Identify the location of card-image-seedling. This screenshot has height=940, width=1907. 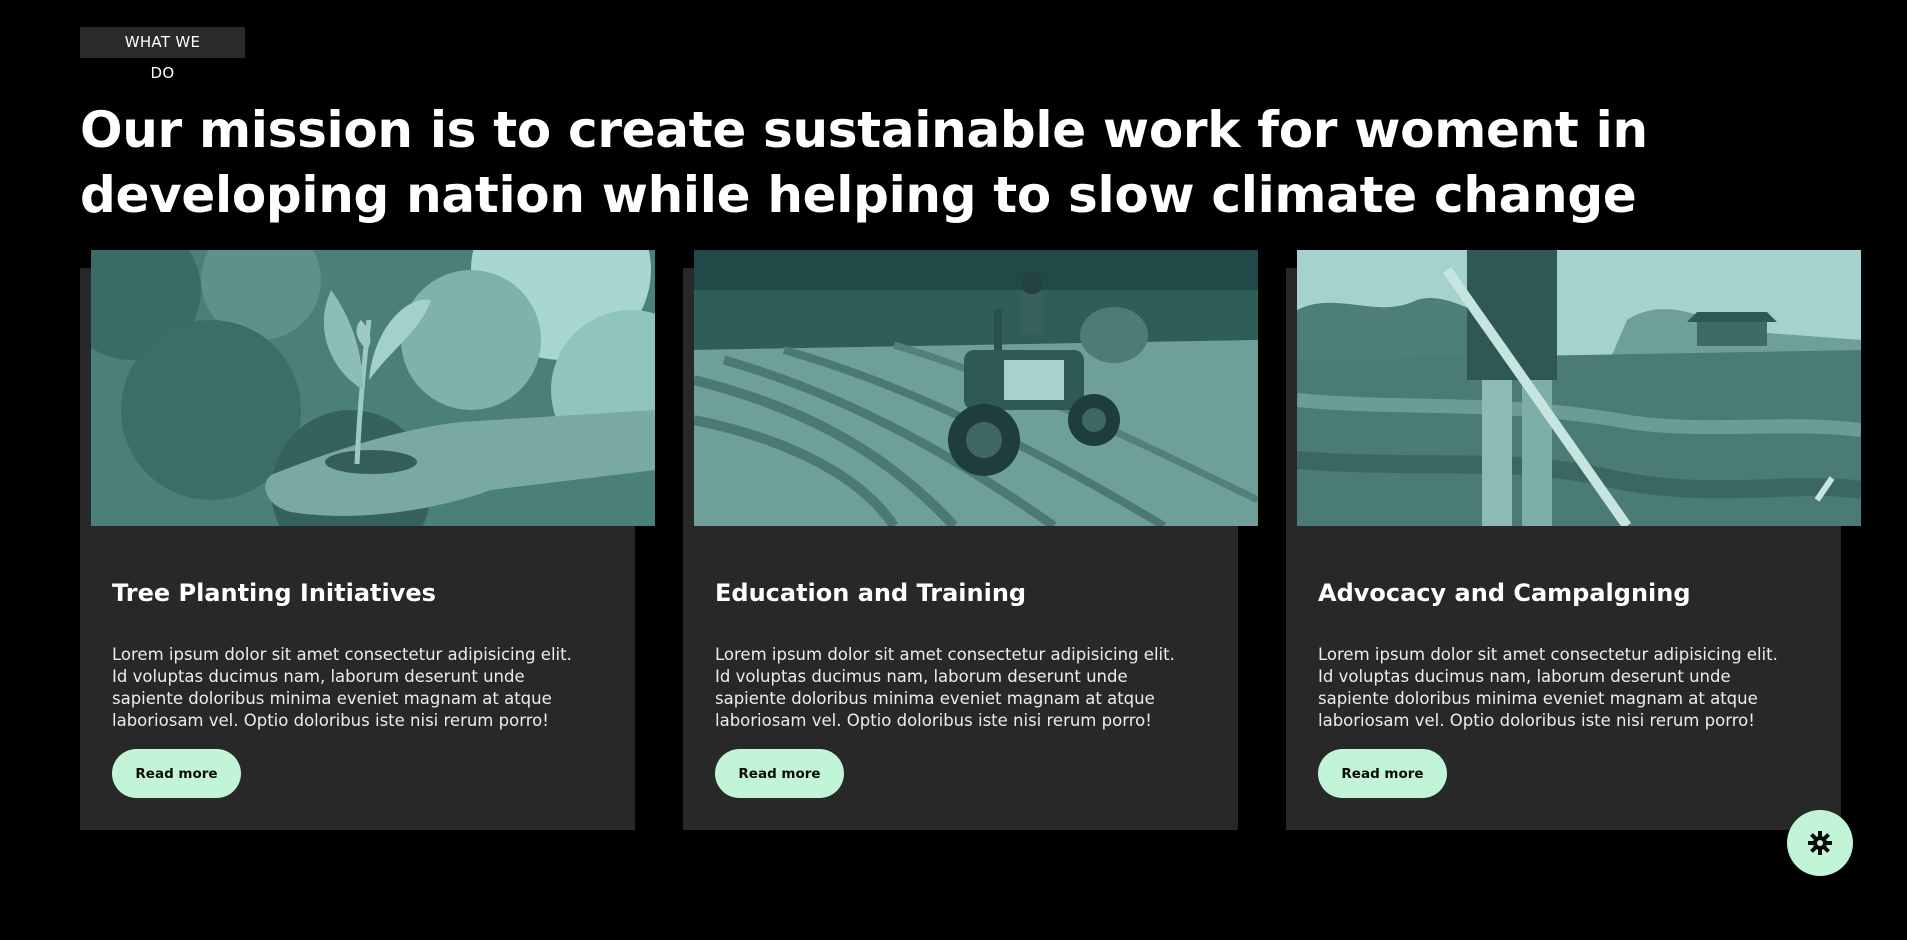
(373, 388).